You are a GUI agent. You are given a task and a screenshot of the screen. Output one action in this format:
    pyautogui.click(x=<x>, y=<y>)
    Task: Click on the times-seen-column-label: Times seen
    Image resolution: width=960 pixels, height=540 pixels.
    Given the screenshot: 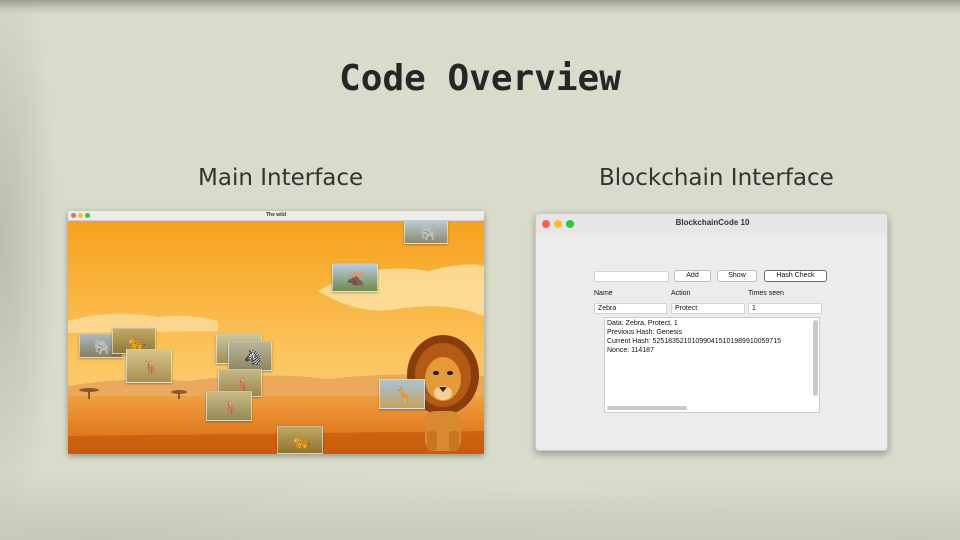 What is the action you would take?
    pyautogui.click(x=766, y=293)
    